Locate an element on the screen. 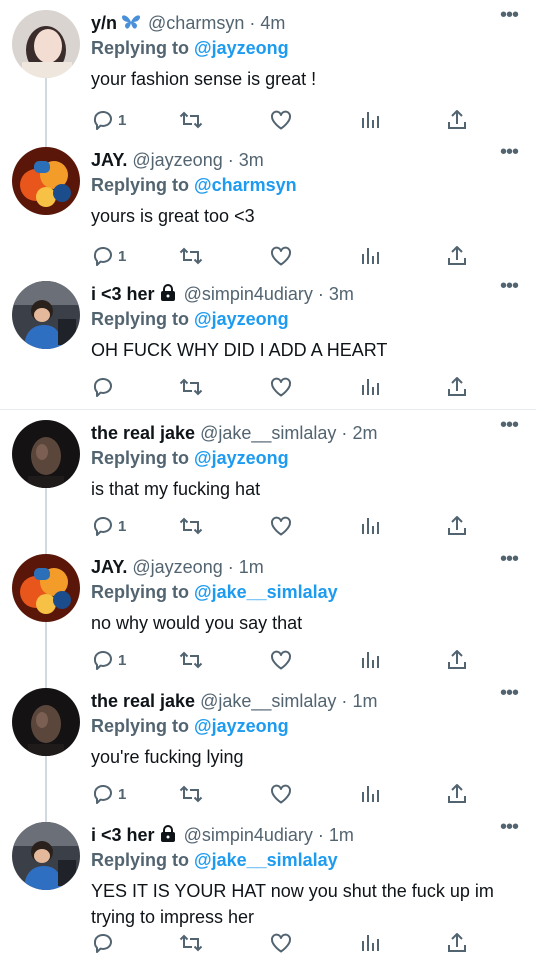  tweet-text: you're fucking lying is located at coordinates (167, 757).